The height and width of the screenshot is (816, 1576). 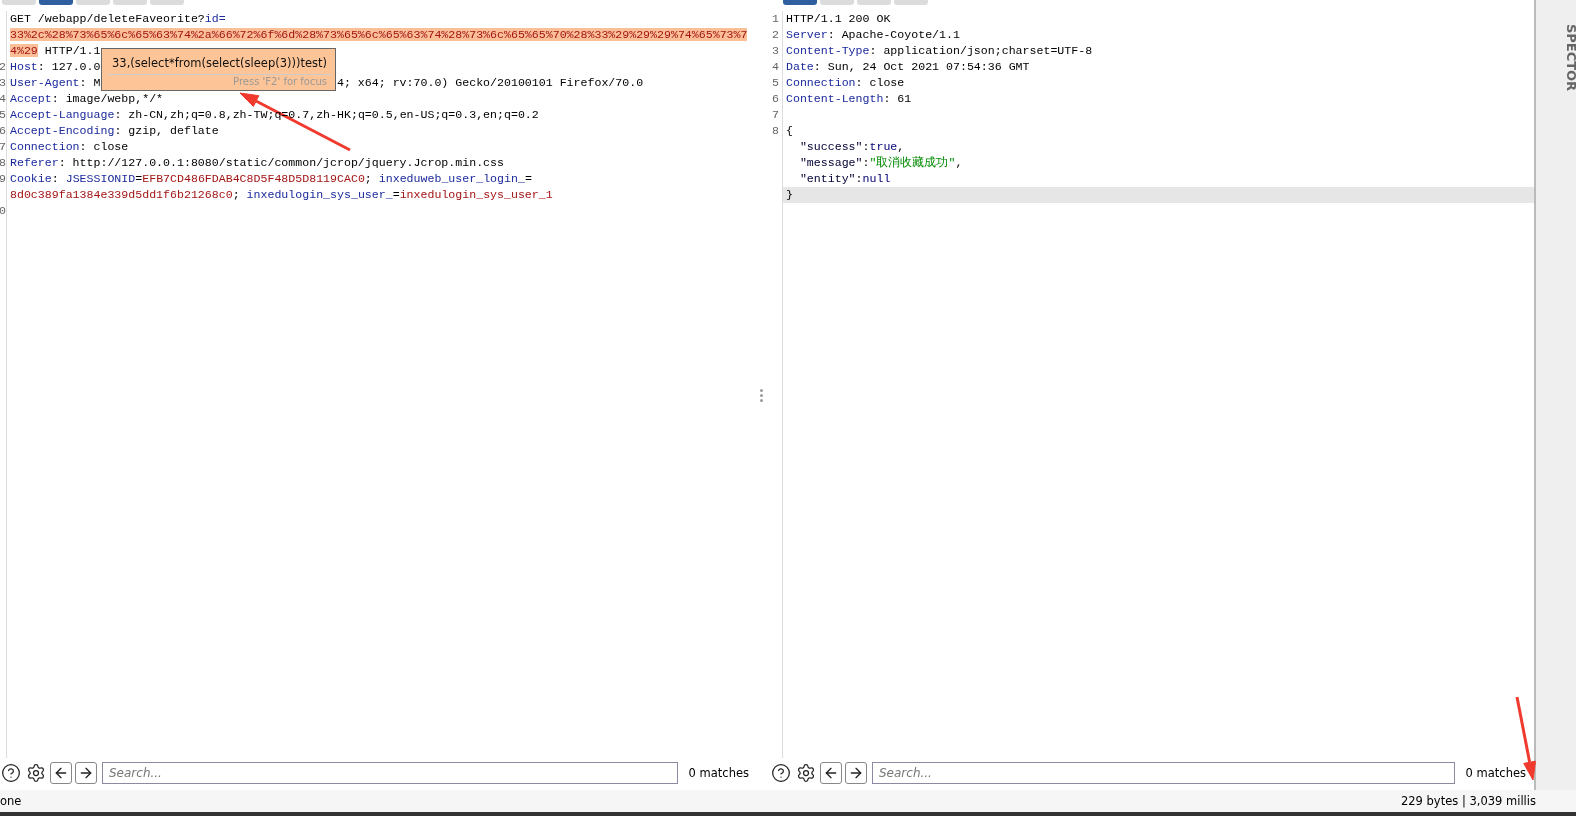 What do you see at coordinates (114, 131) in the screenshot?
I see `code-line: Accept-Encoding: gzip, deflate` at bounding box center [114, 131].